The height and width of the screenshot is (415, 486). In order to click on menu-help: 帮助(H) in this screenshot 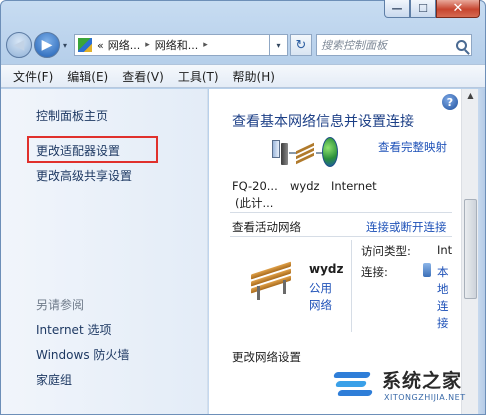, I will do `click(254, 76)`.